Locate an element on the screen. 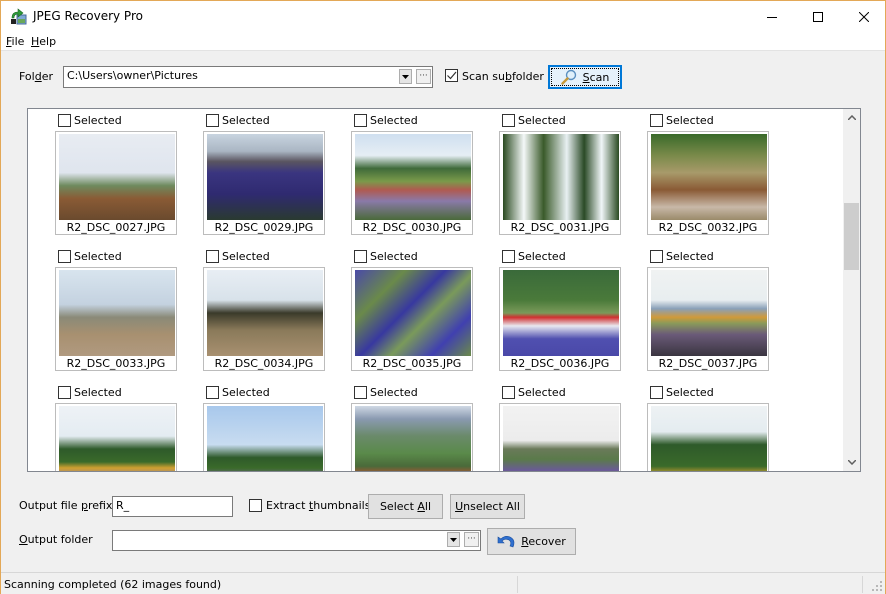 The image size is (886, 594). output-folder-label: Output folder is located at coordinates (56, 539).